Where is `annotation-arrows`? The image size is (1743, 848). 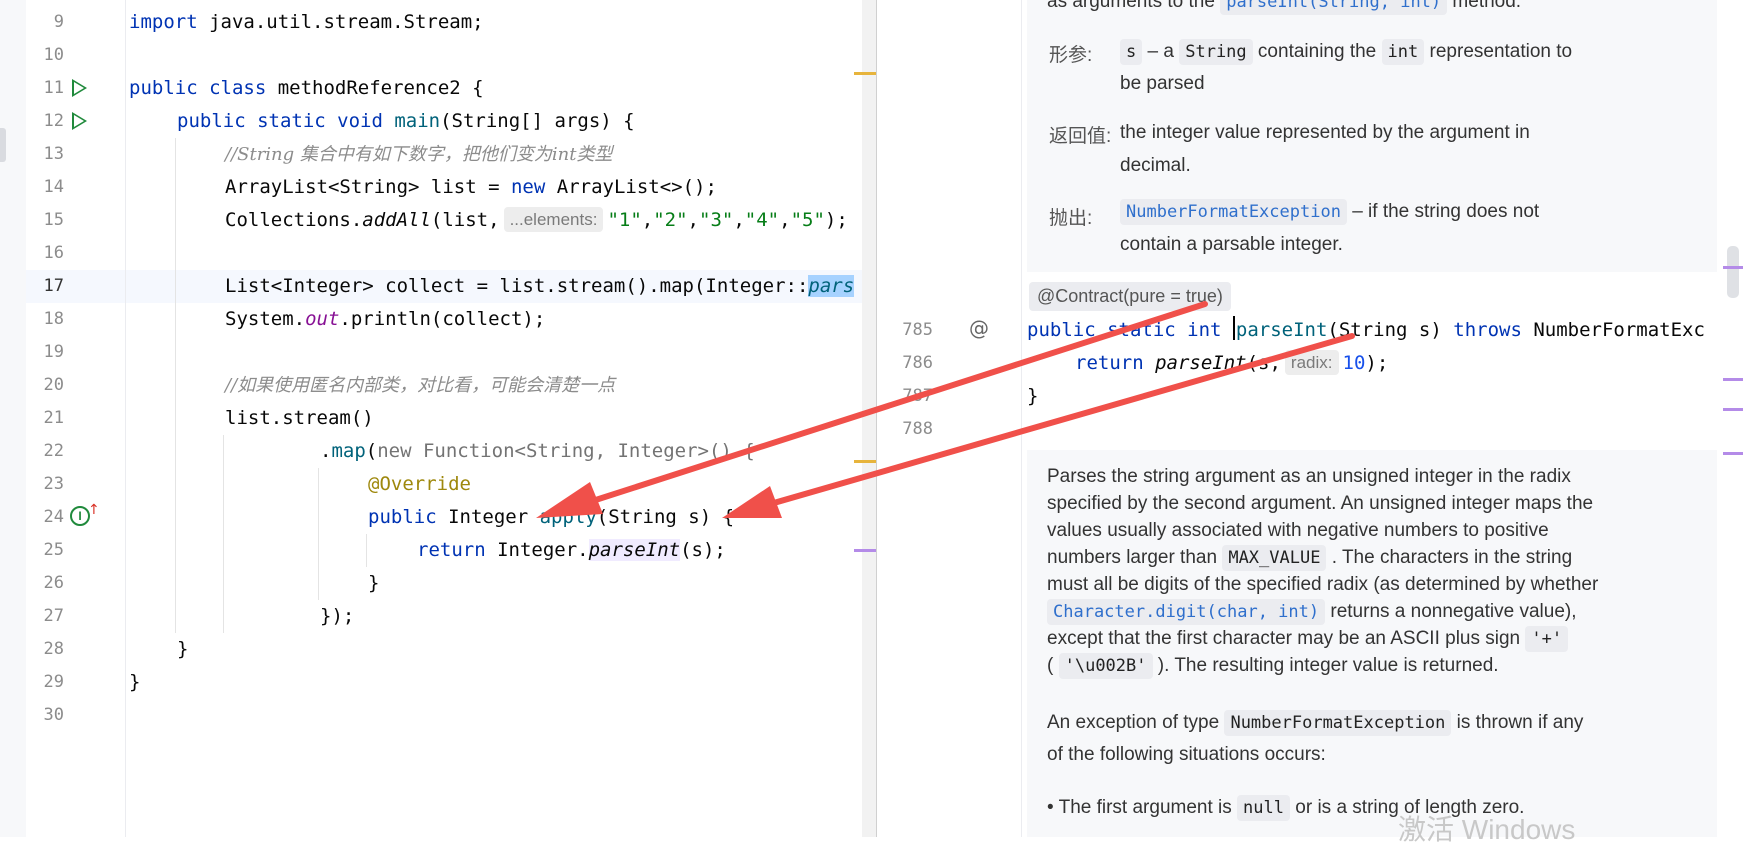
annotation-arrows is located at coordinates (945, 409).